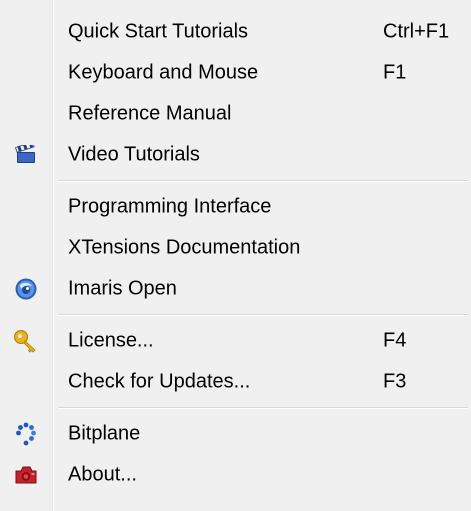 The width and height of the screenshot is (471, 511). What do you see at coordinates (235, 340) in the screenshot?
I see `menu-item-license: License... F4` at bounding box center [235, 340].